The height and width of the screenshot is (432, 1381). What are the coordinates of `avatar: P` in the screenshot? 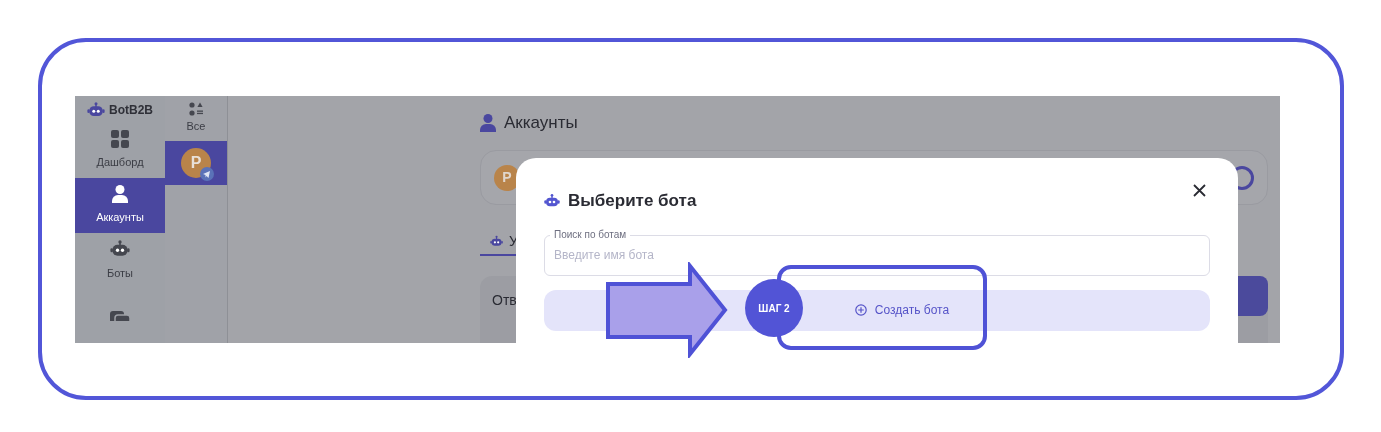 It's located at (507, 177).